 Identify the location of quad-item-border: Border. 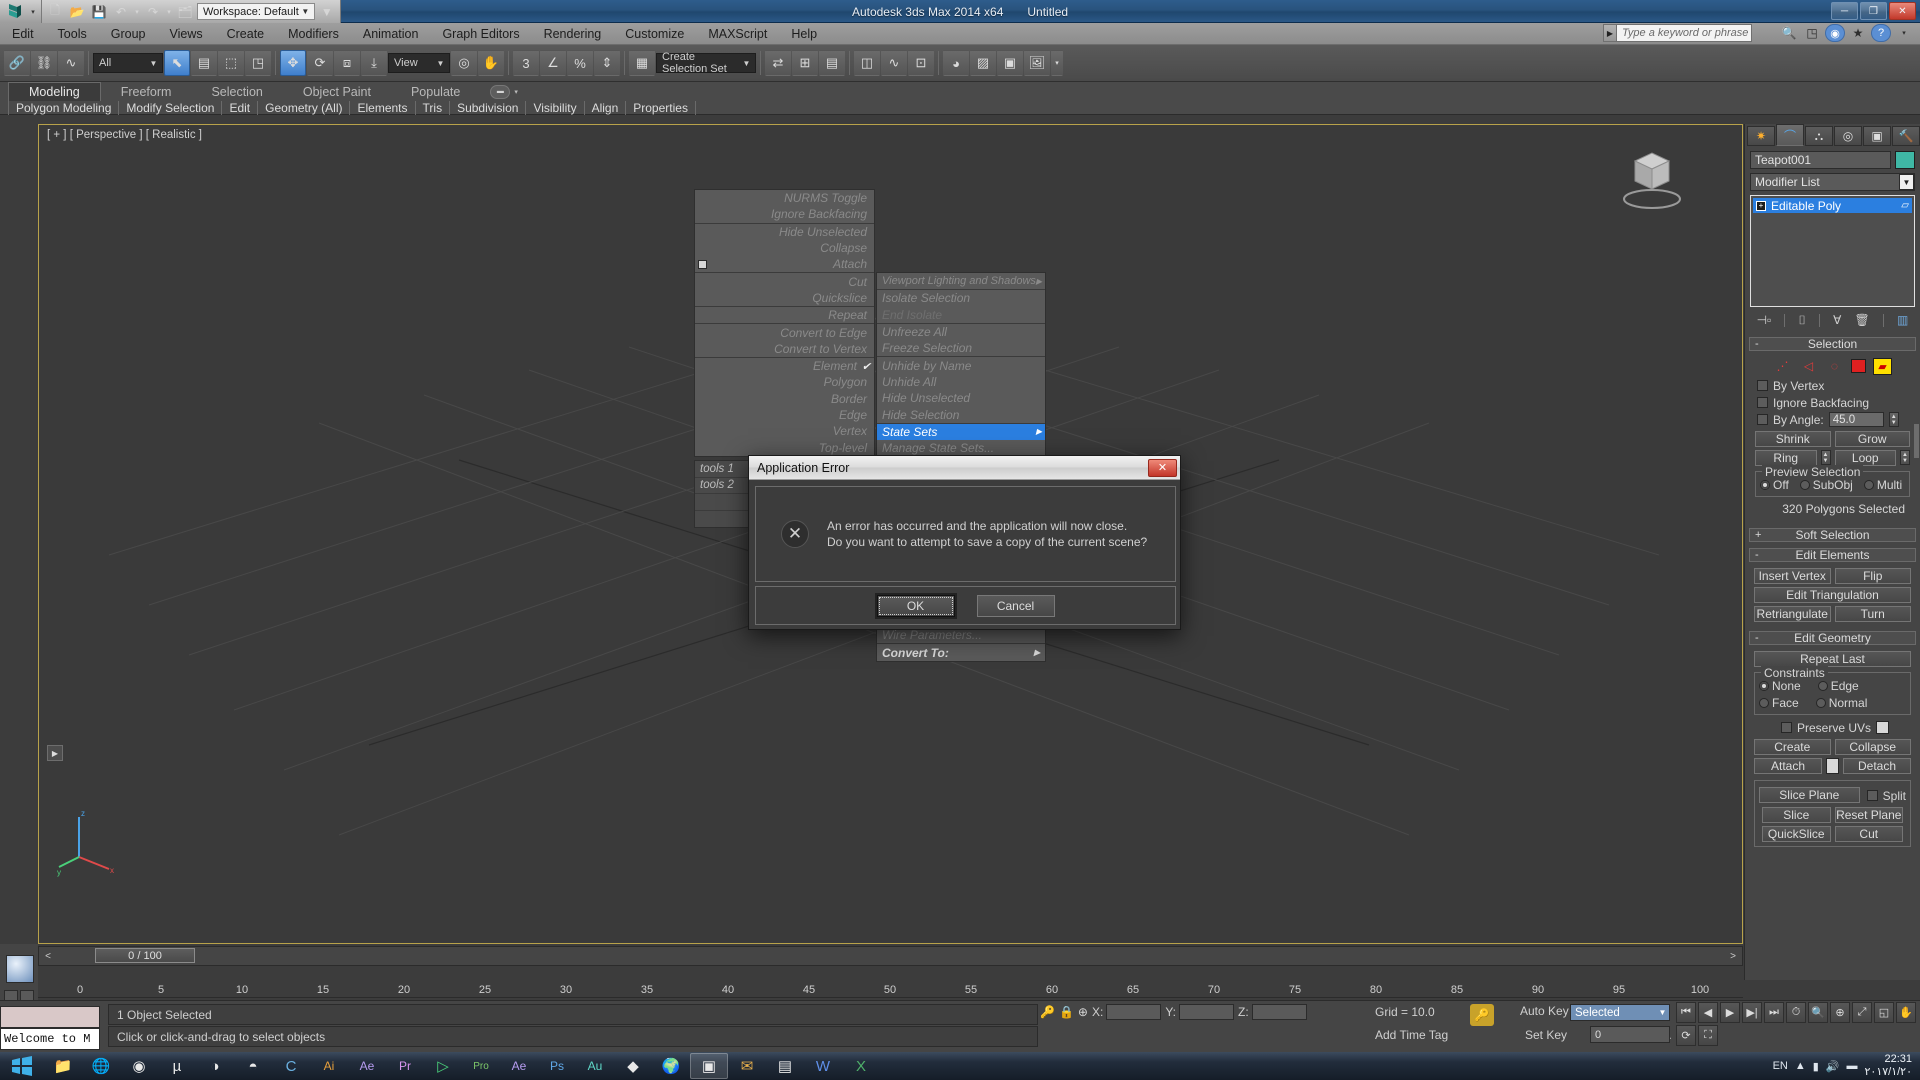
(784, 399).